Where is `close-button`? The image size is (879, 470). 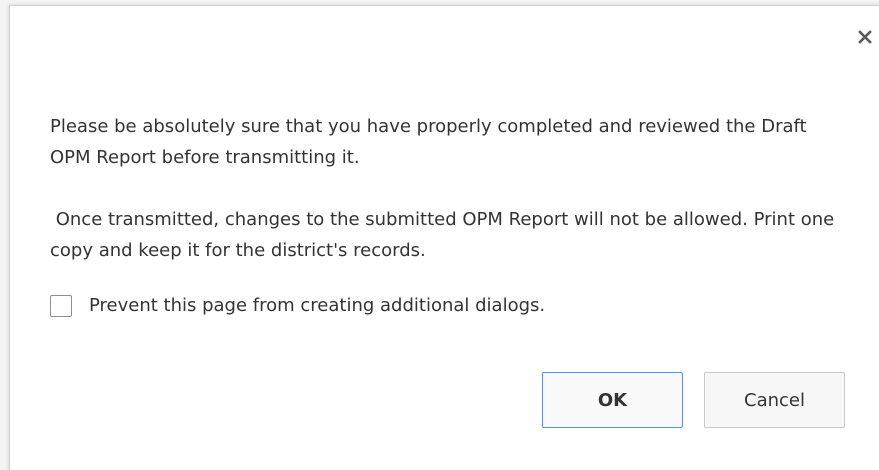
close-button is located at coordinates (865, 37).